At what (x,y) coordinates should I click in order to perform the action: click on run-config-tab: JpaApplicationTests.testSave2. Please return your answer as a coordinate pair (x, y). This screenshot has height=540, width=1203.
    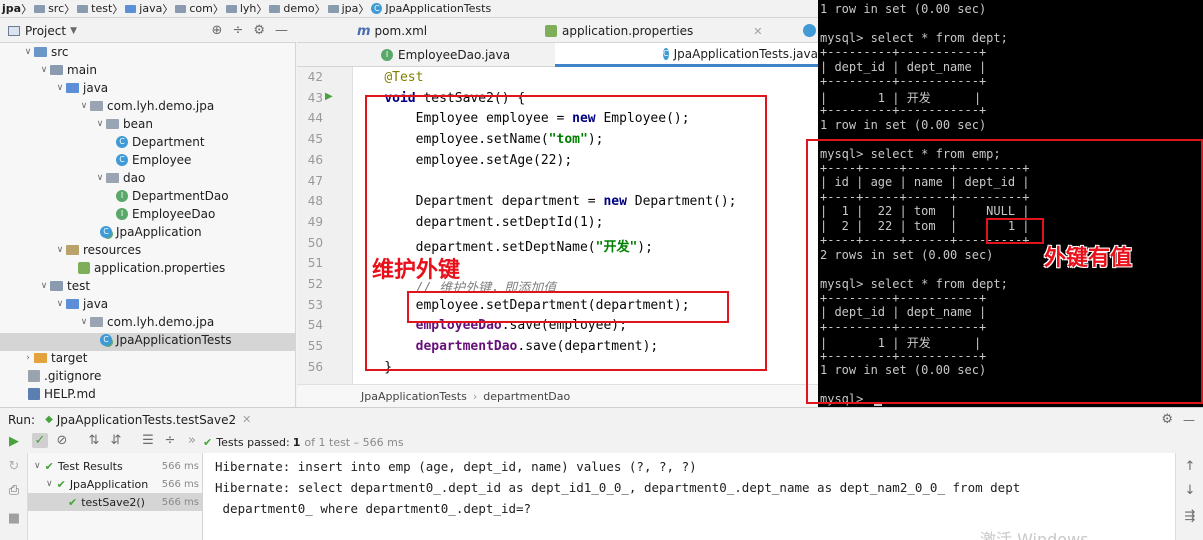
    Looking at the image, I should click on (146, 420).